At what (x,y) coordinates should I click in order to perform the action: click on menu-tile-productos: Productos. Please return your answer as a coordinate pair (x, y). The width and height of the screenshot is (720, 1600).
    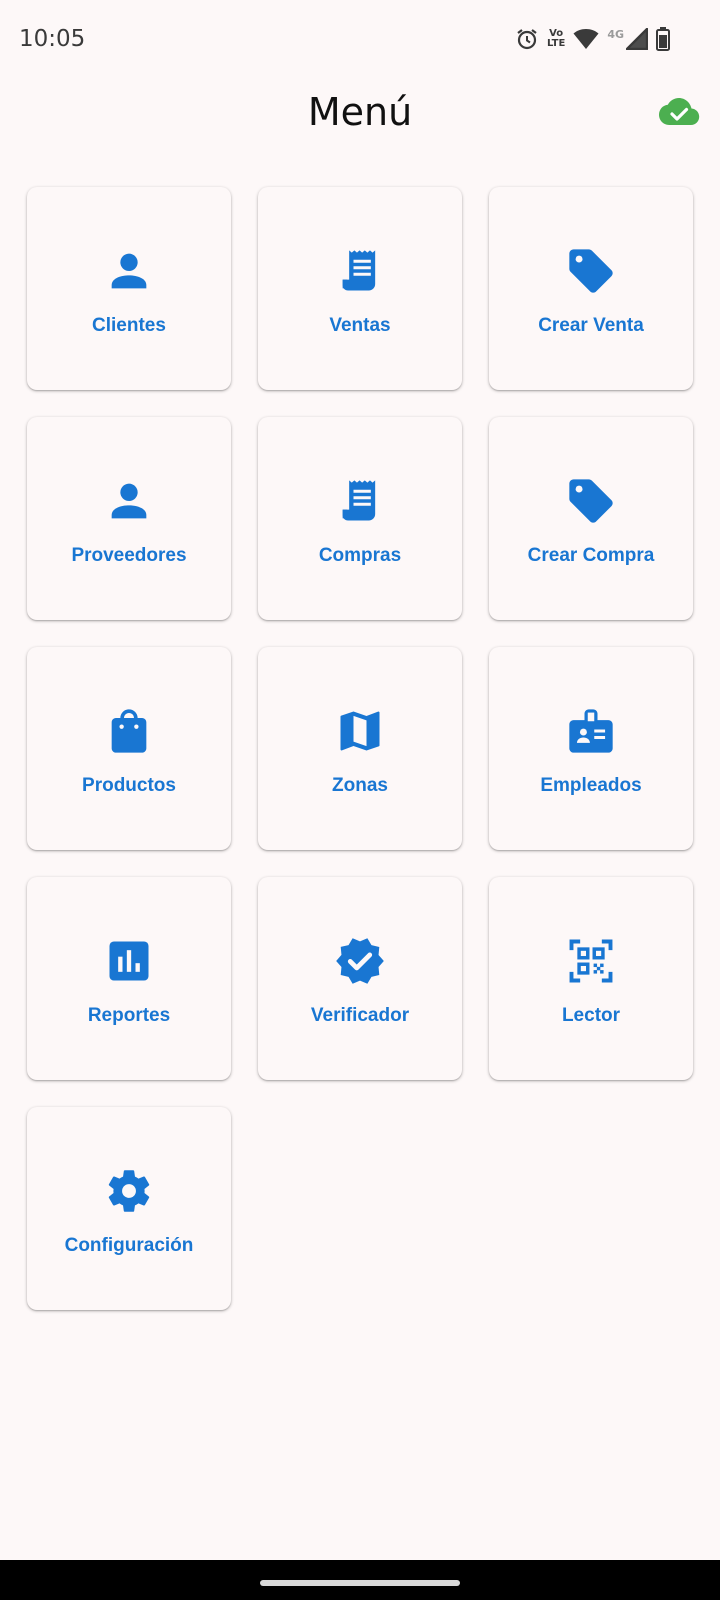
    Looking at the image, I should click on (129, 748).